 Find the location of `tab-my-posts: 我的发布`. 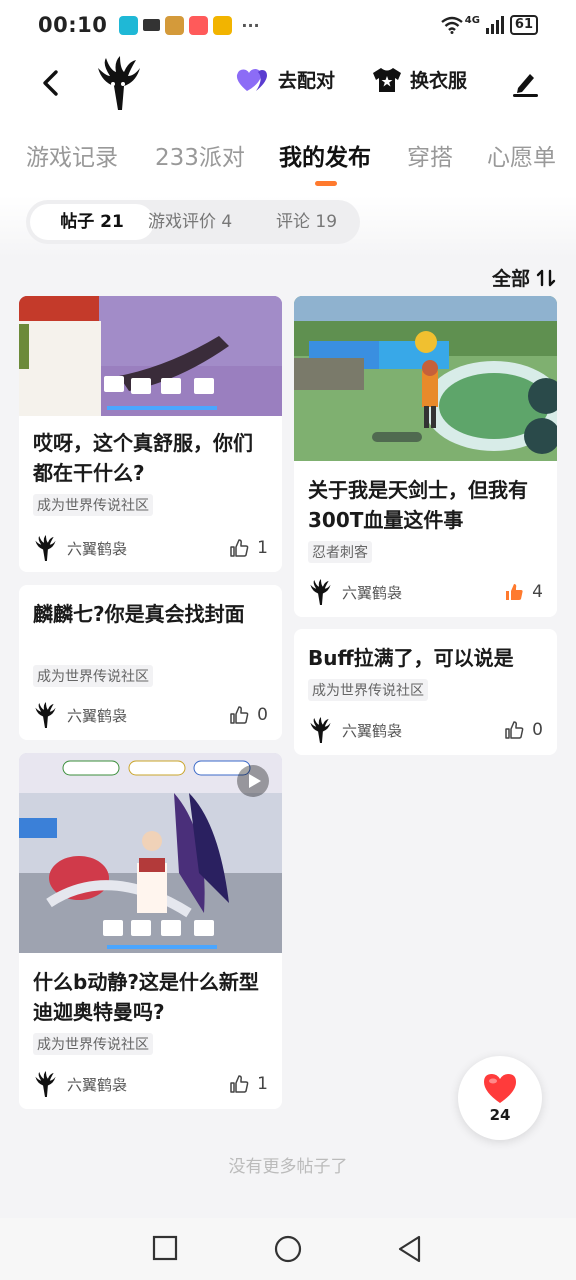

tab-my-posts: 我的发布 is located at coordinates (325, 155).